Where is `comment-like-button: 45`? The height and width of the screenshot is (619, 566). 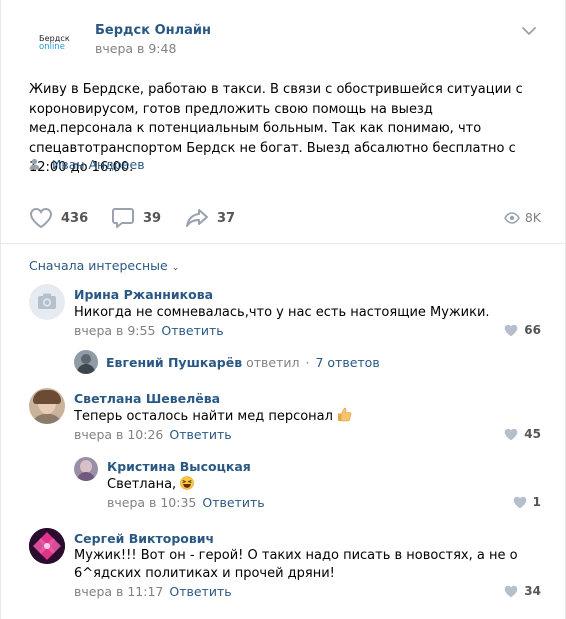
comment-like-button: 45 is located at coordinates (522, 434).